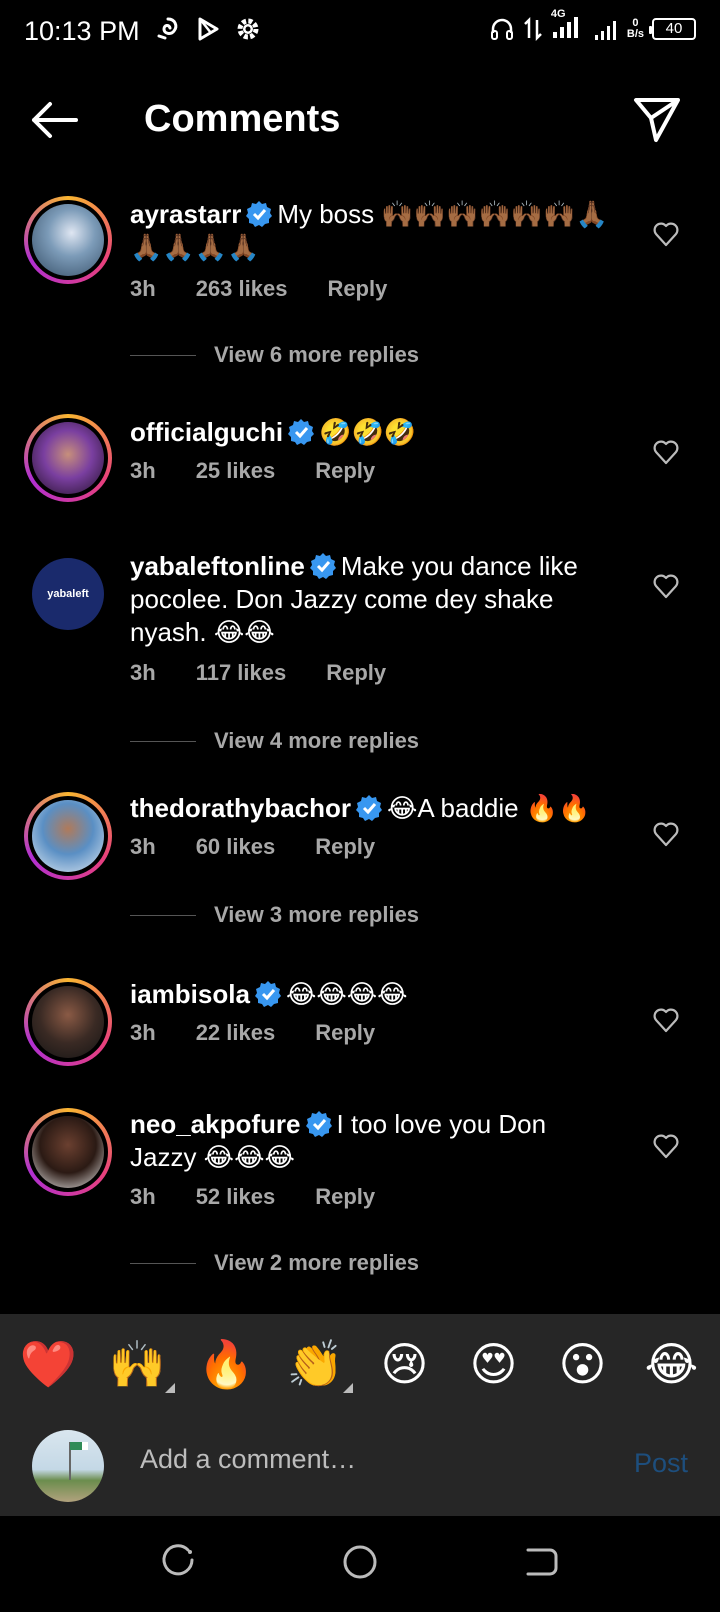 This screenshot has height=1612, width=720. What do you see at coordinates (55, 120) in the screenshot?
I see `arrow-left-icon` at bounding box center [55, 120].